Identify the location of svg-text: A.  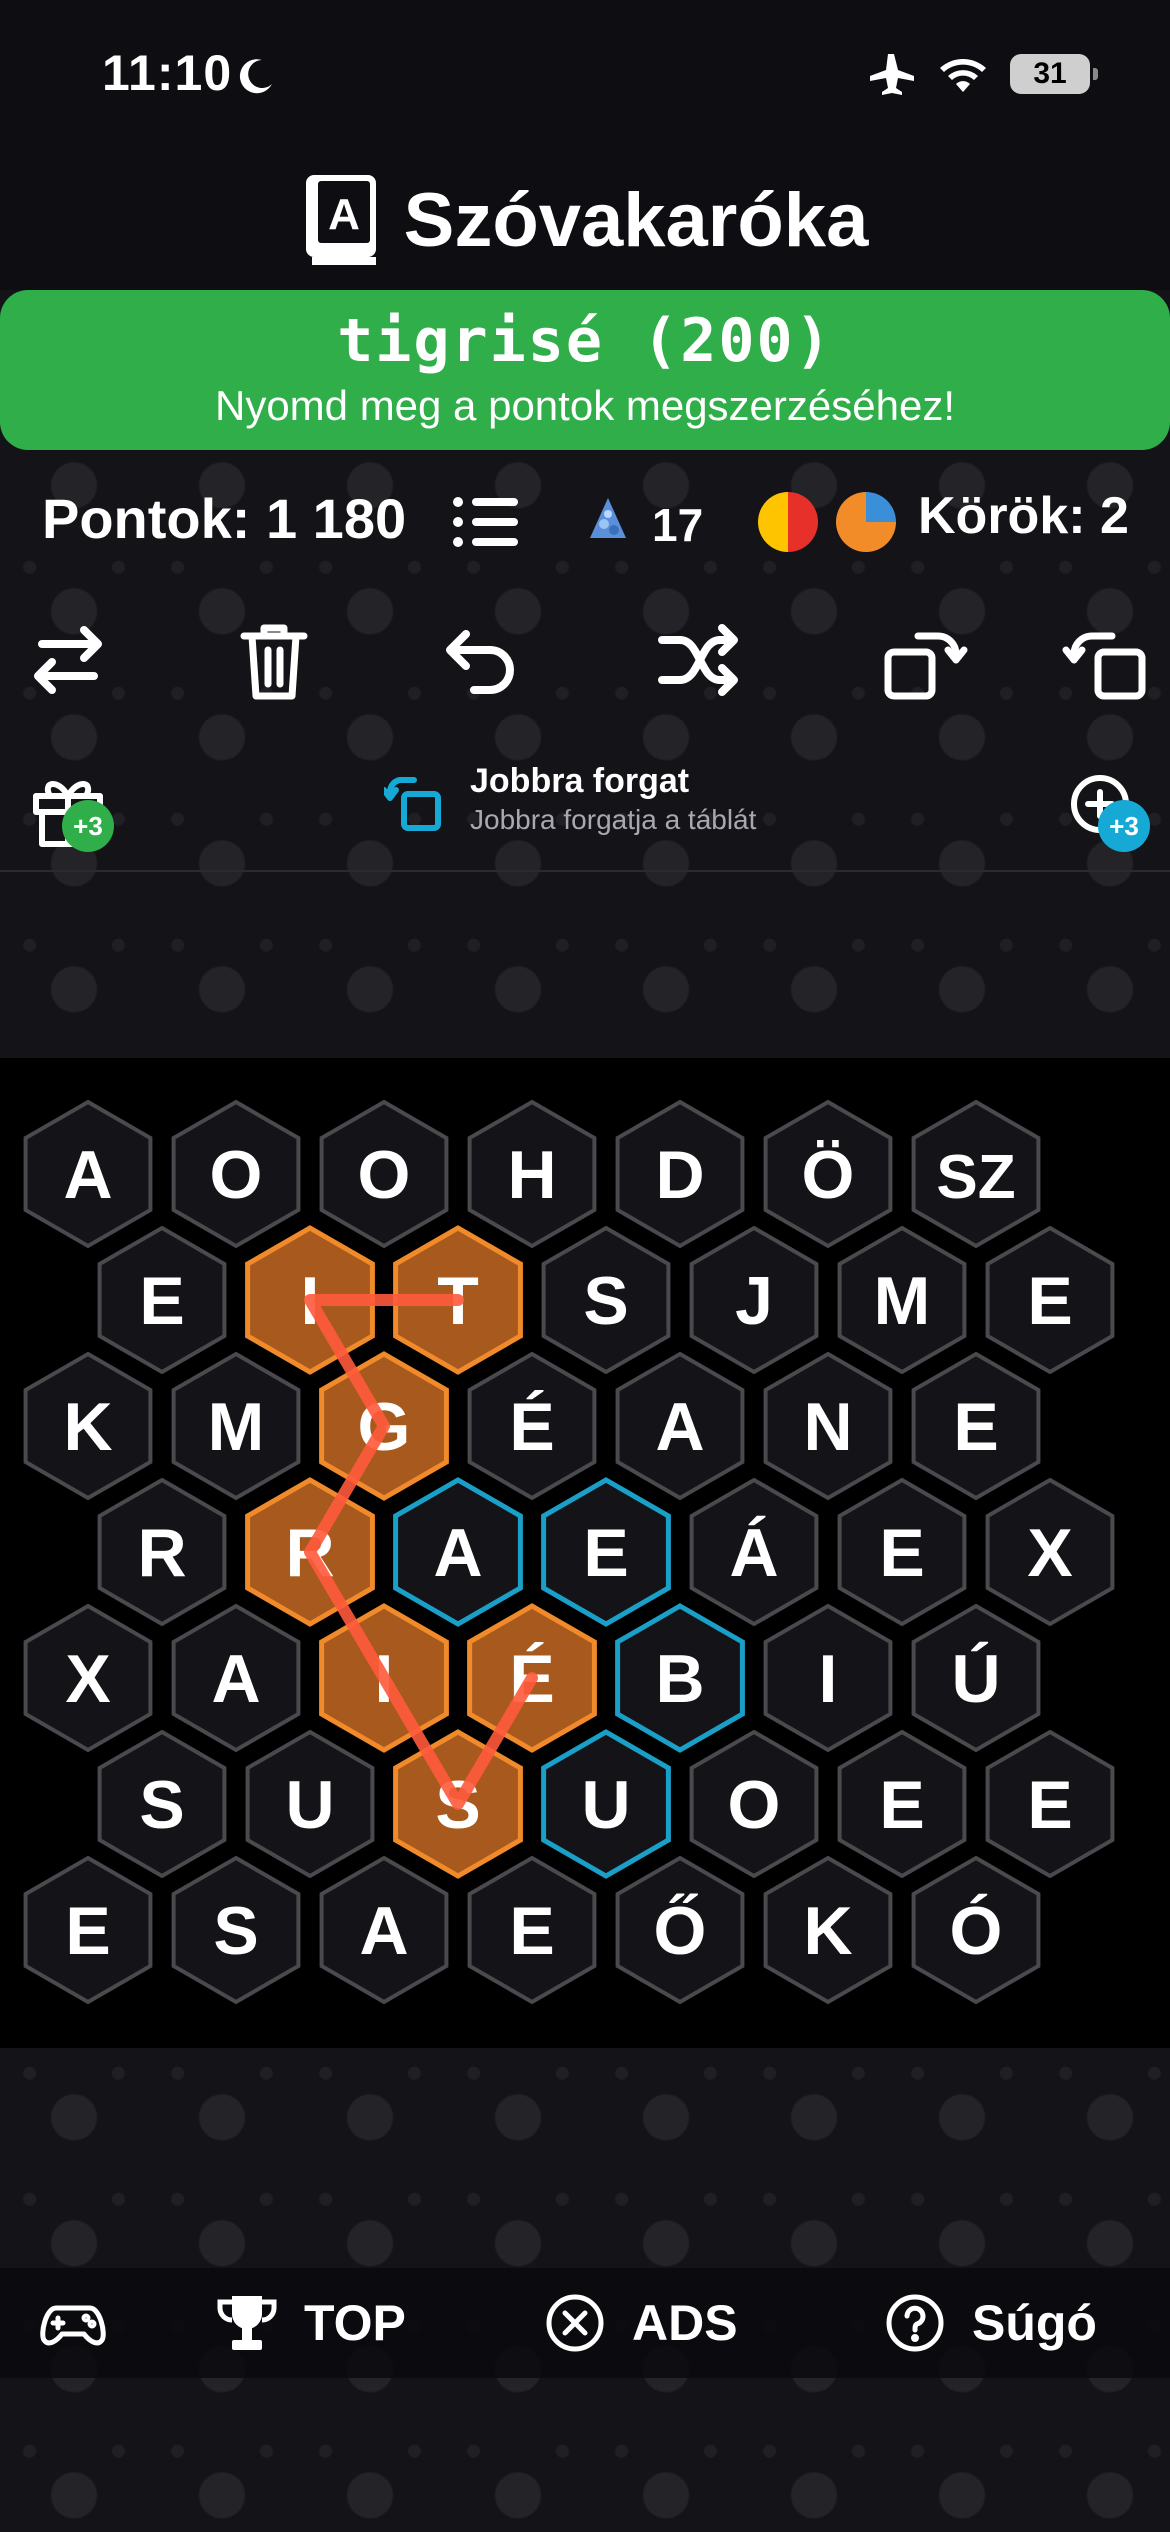
(344, 214).